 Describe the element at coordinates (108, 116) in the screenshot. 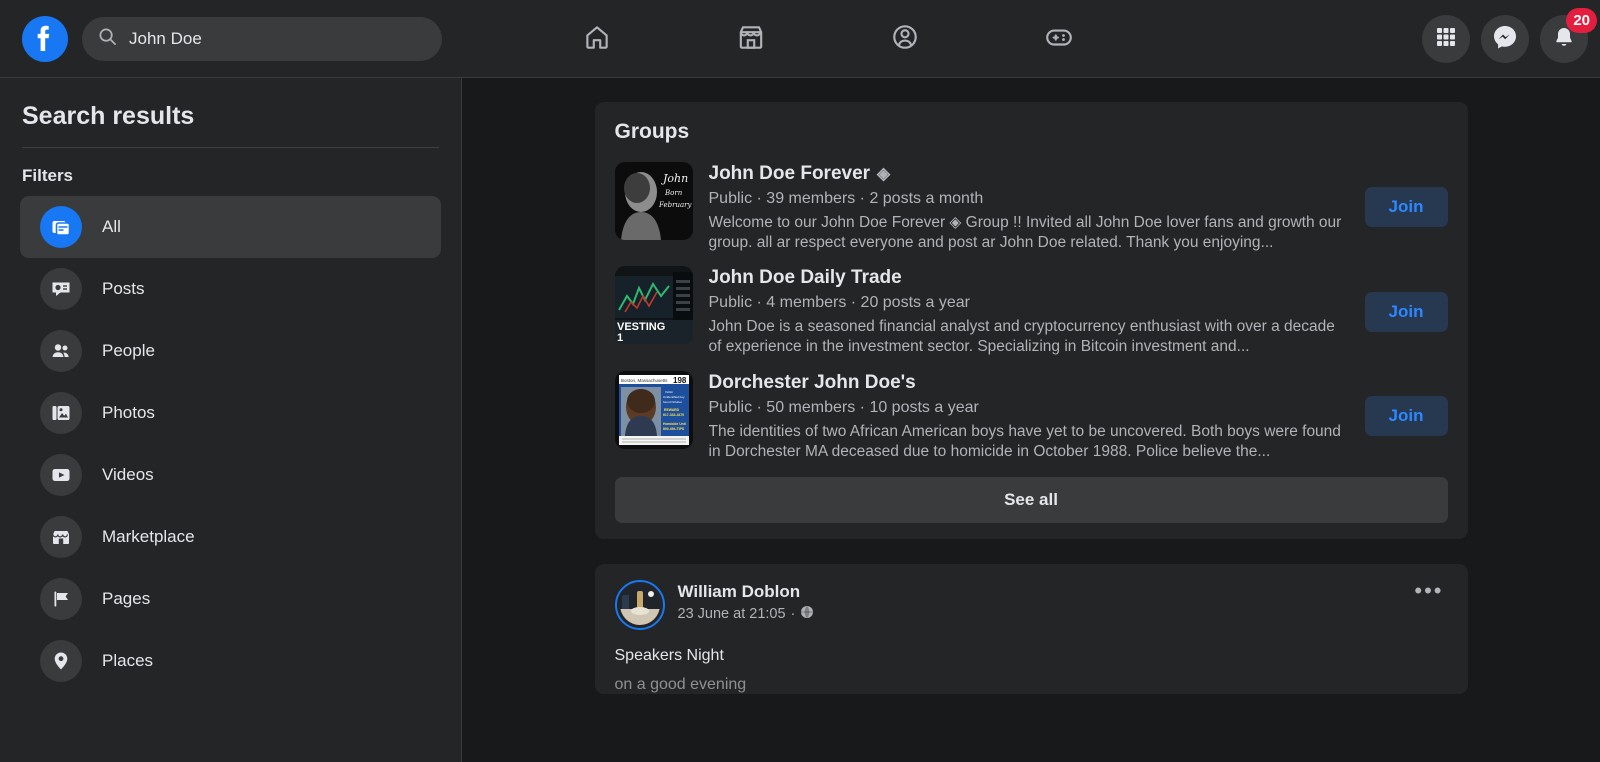

I see `page-title: Search results` at that location.